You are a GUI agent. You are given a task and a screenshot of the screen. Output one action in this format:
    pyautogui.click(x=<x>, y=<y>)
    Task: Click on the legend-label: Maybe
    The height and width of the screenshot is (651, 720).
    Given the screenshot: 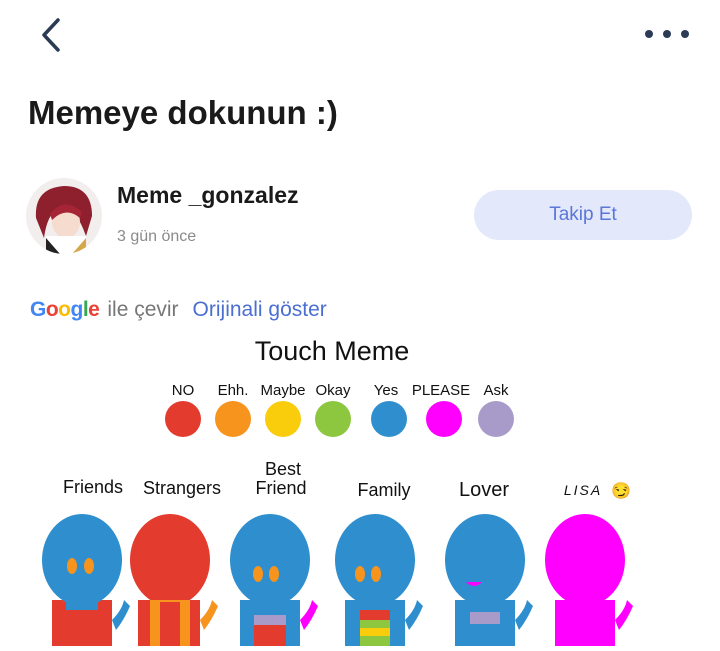 What is the action you would take?
    pyautogui.click(x=282, y=390)
    